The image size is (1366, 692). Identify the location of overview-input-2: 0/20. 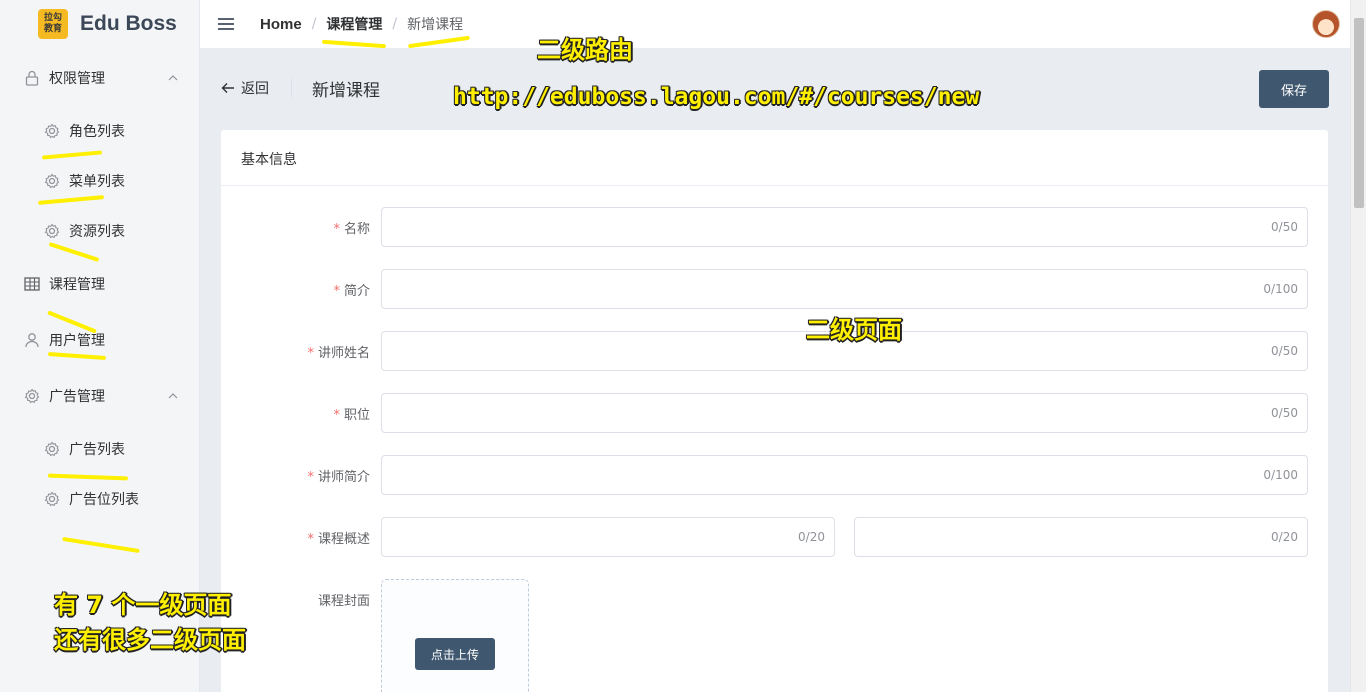
(1081, 537).